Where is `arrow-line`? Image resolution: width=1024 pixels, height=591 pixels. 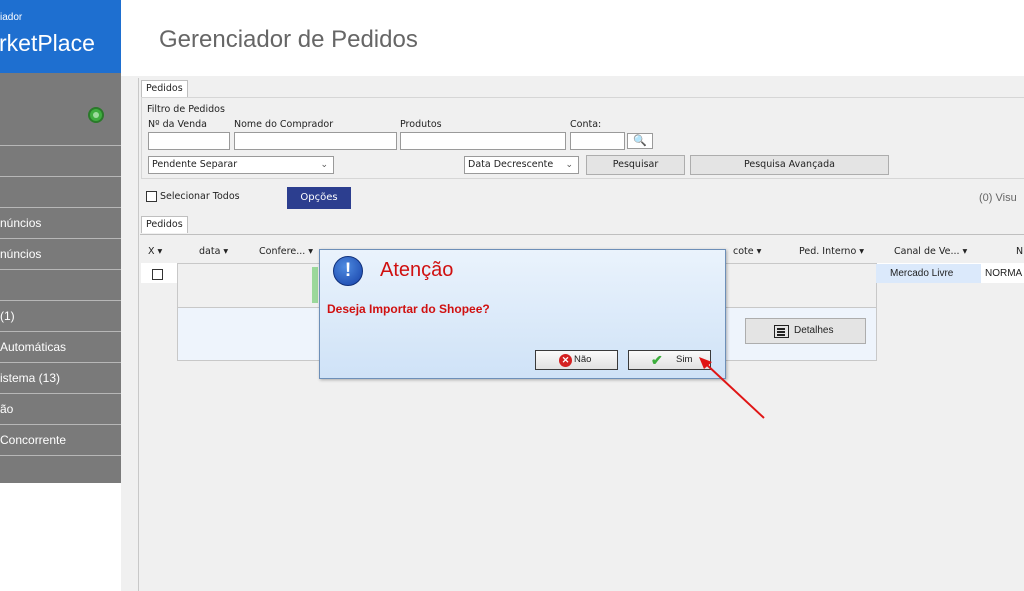 arrow-line is located at coordinates (735, 391).